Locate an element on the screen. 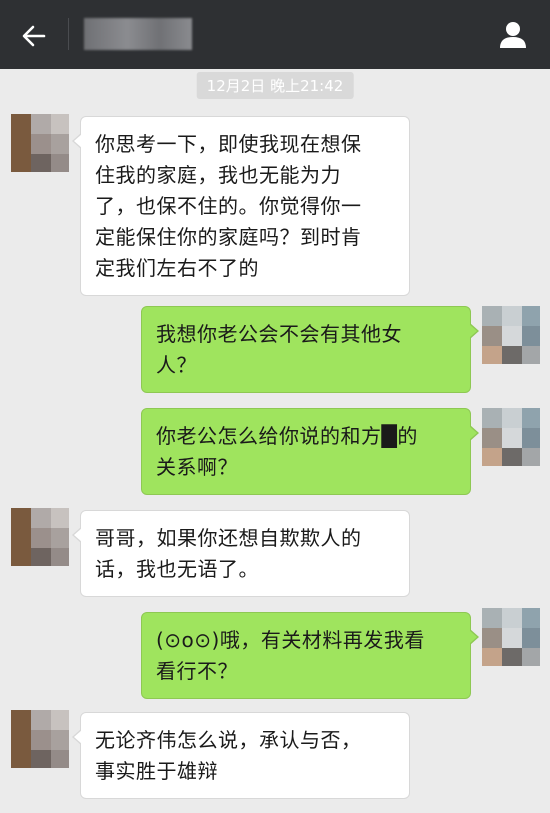 The height and width of the screenshot is (813, 550). message-text: 无论齐伟怎么说，承认与否， 事实胜于雄辩 is located at coordinates (228, 755).